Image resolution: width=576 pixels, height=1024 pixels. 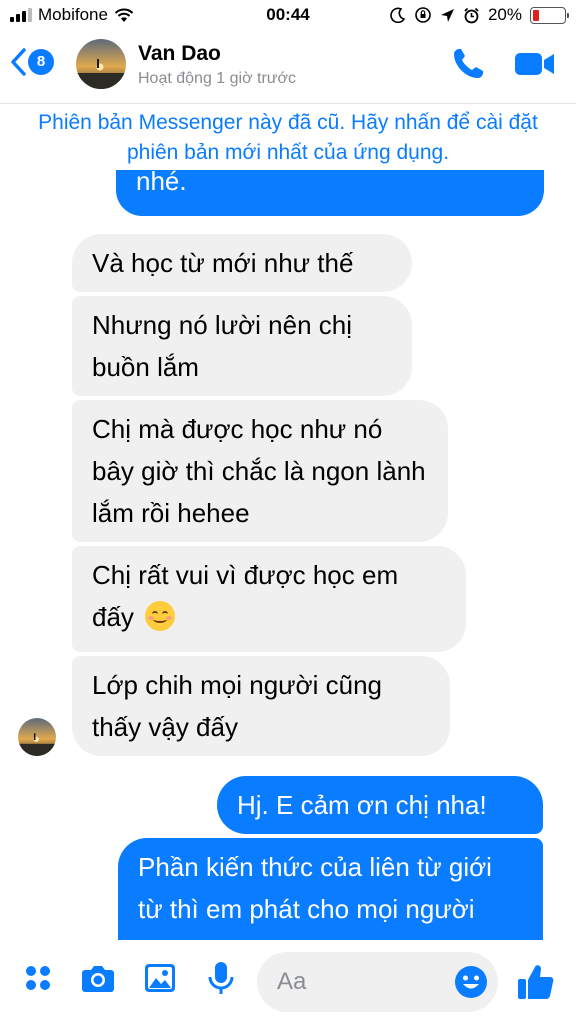 What do you see at coordinates (237, 706) in the screenshot?
I see `message-text: Lớp chih mọi người cũng thấy vậy đấy` at bounding box center [237, 706].